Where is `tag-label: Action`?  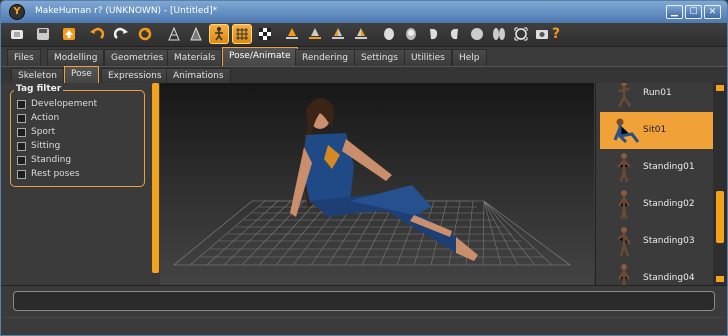 tag-label: Action is located at coordinates (45, 118).